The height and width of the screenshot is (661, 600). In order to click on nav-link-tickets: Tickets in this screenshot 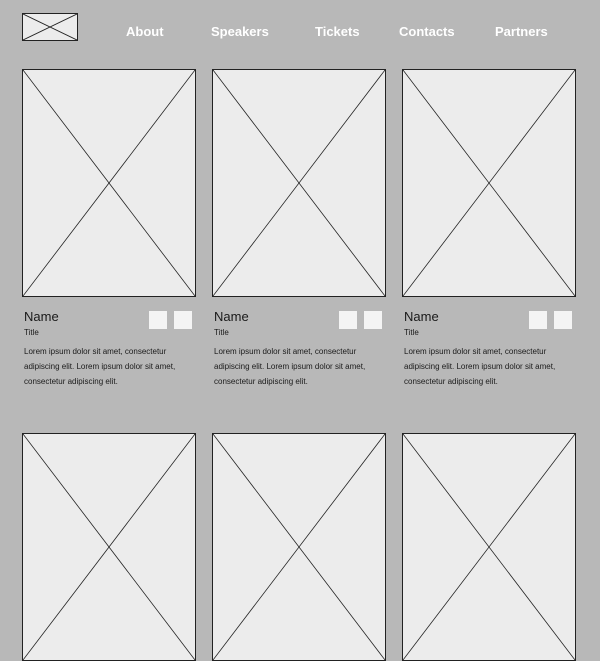, I will do `click(337, 32)`.